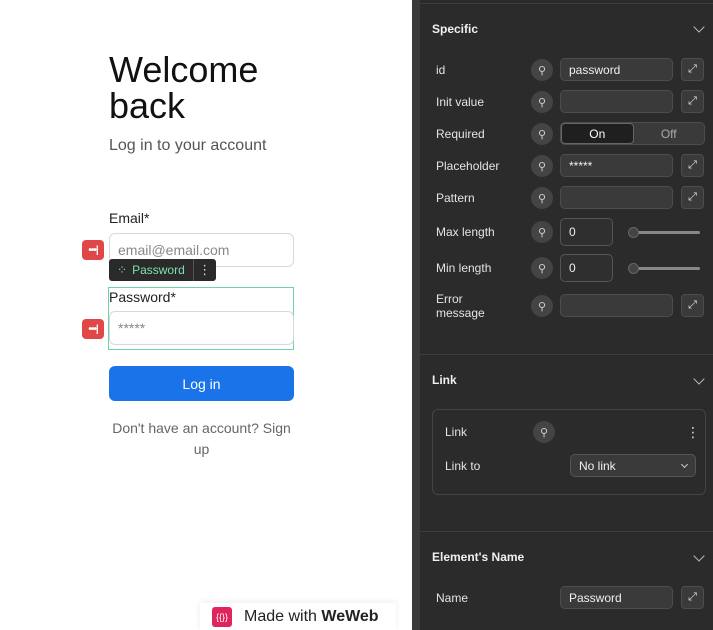 The width and height of the screenshot is (713, 630). Describe the element at coordinates (201, 439) in the screenshot. I see `signup-link: Don't have an account? Sign up` at that location.